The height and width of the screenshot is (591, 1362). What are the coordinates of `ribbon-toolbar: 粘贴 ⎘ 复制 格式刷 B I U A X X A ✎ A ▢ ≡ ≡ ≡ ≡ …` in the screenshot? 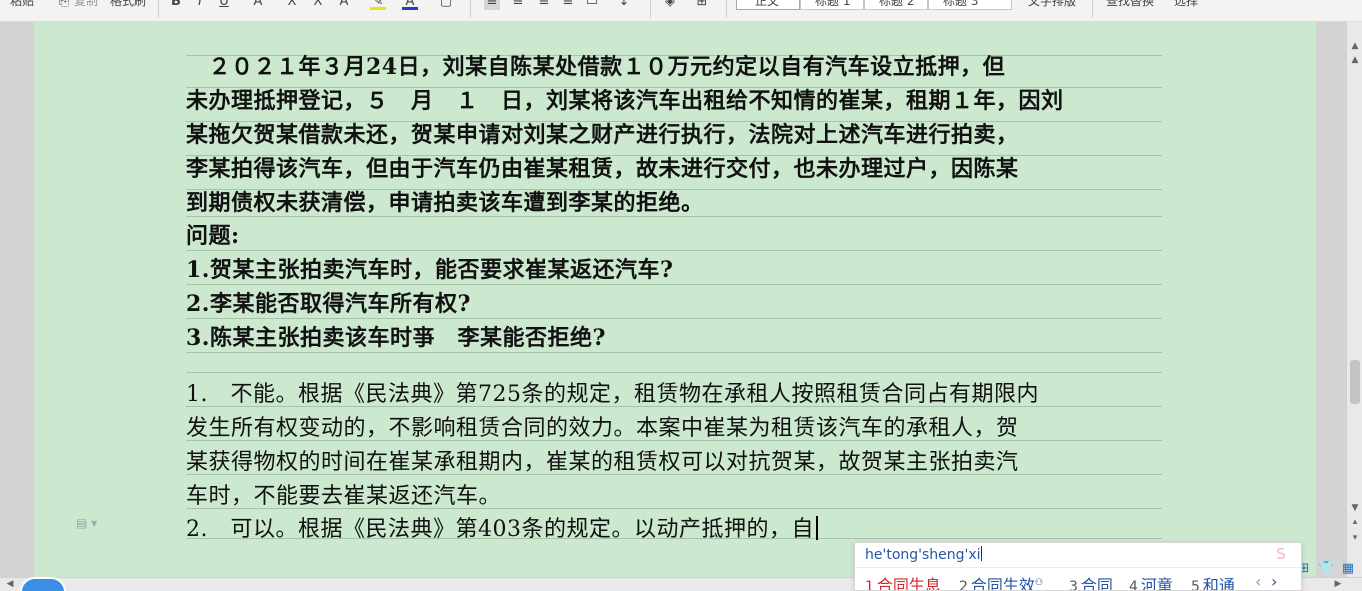 It's located at (681, 11).